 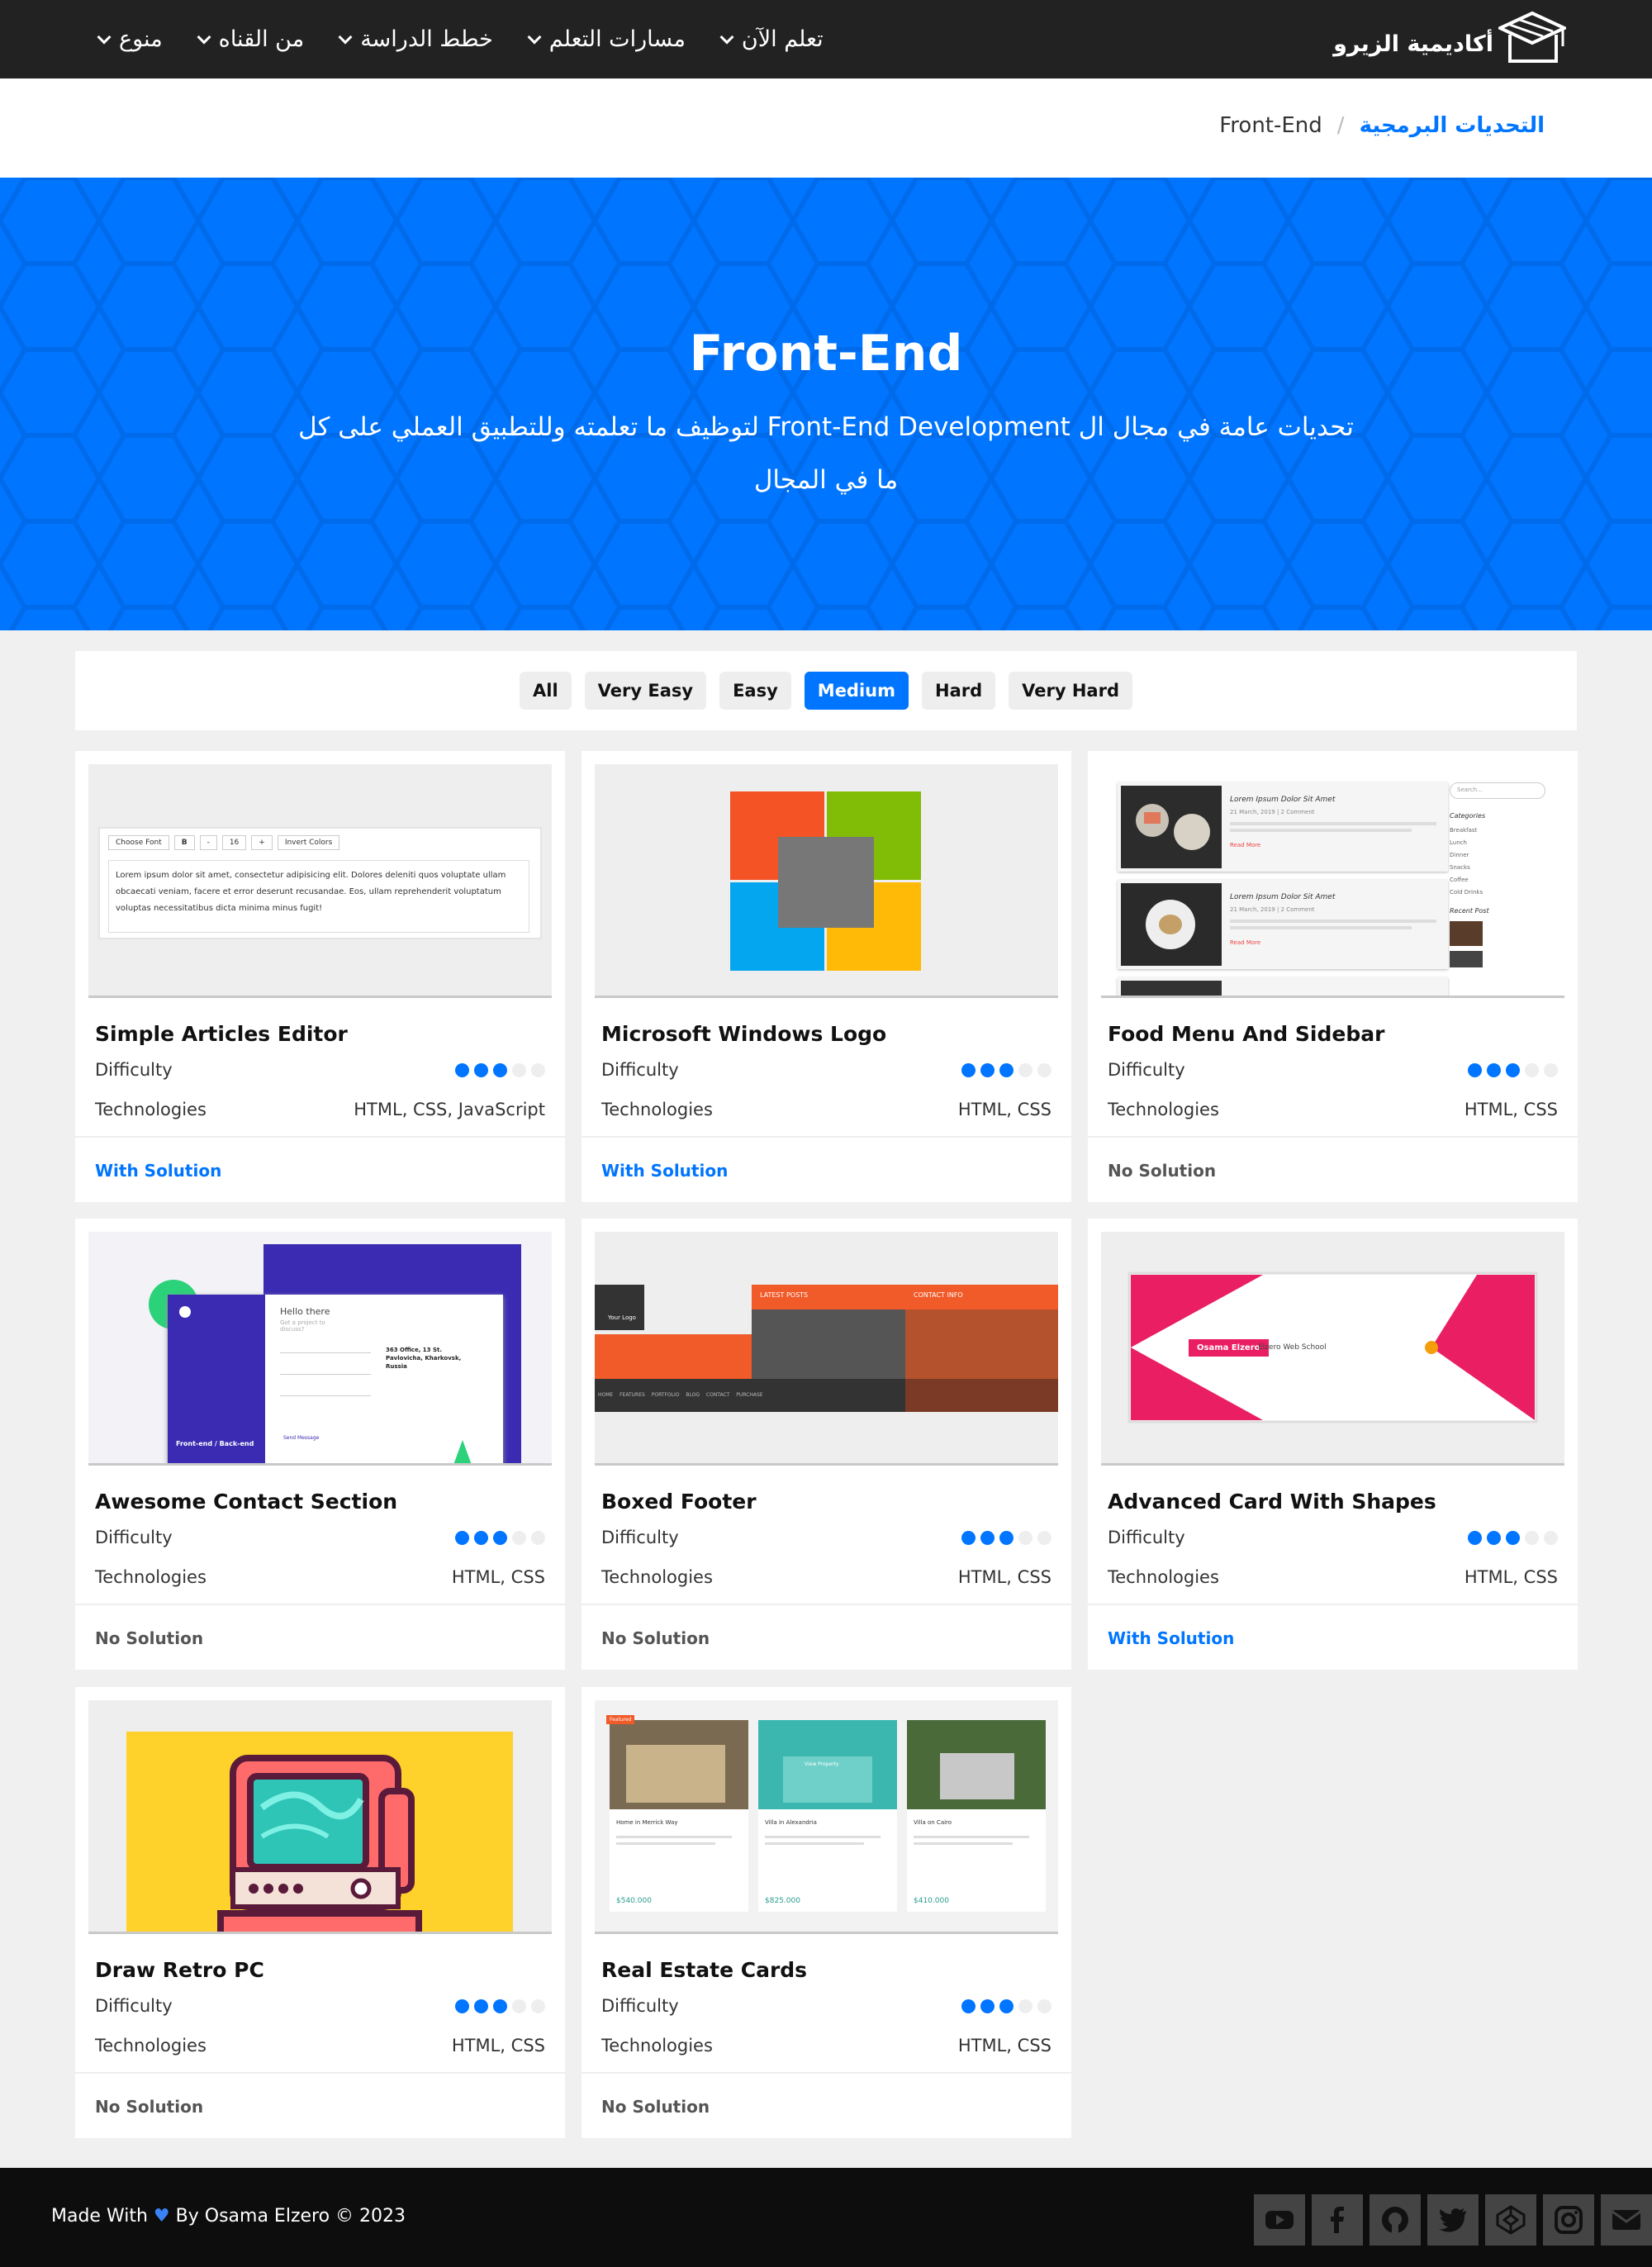 I want to click on filter-medium: Medium, so click(x=856, y=691).